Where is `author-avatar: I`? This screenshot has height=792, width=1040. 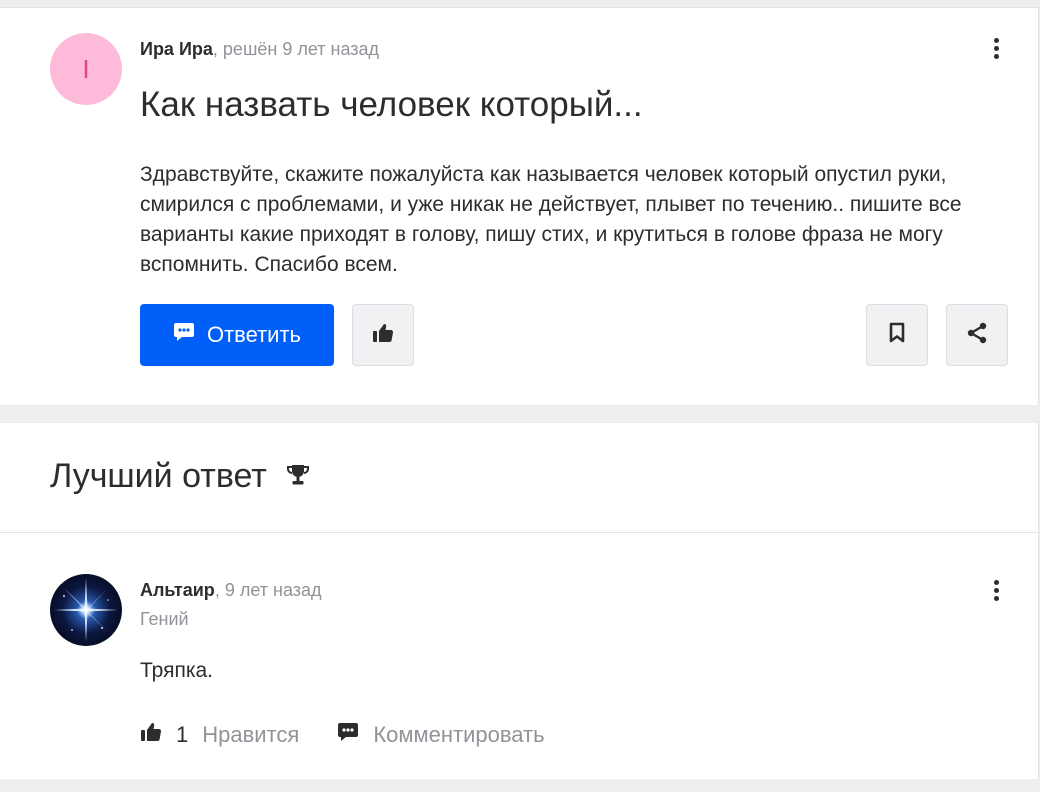
author-avatar: I is located at coordinates (86, 69).